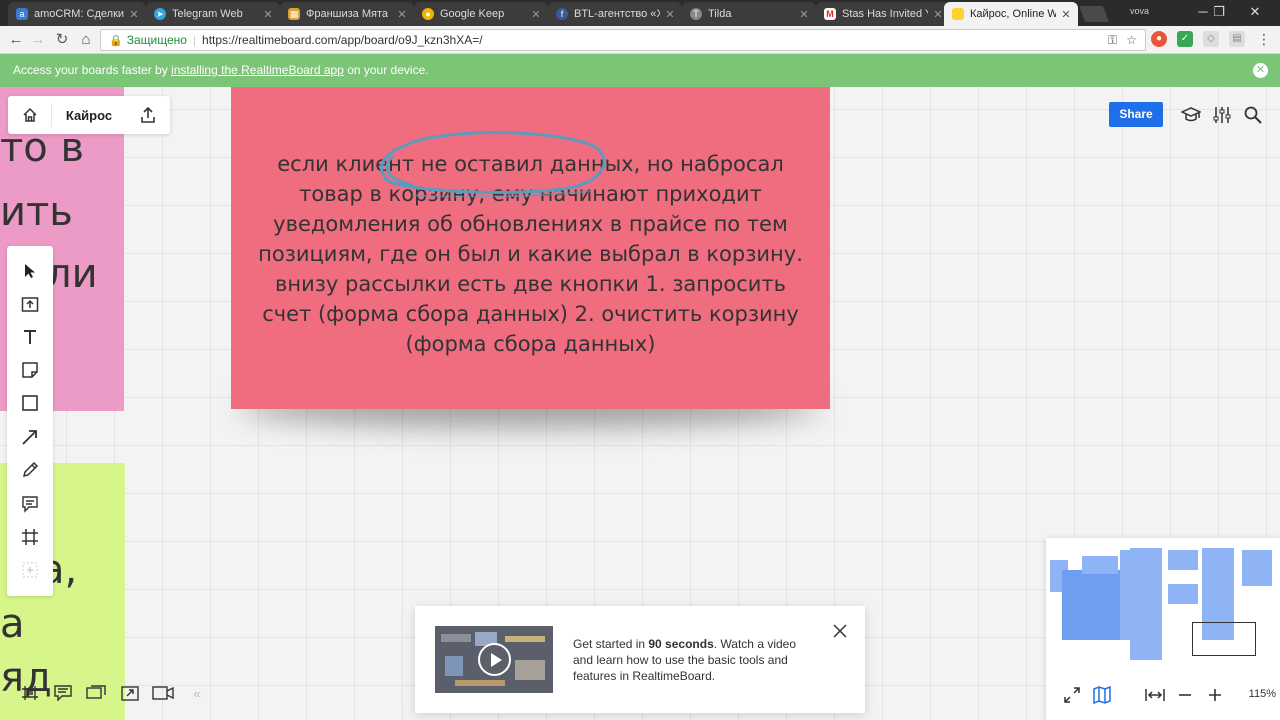 Image resolution: width=1280 pixels, height=720 pixels. Describe the element at coordinates (30, 370) in the screenshot. I see `sticky-note-tool-icon` at that location.